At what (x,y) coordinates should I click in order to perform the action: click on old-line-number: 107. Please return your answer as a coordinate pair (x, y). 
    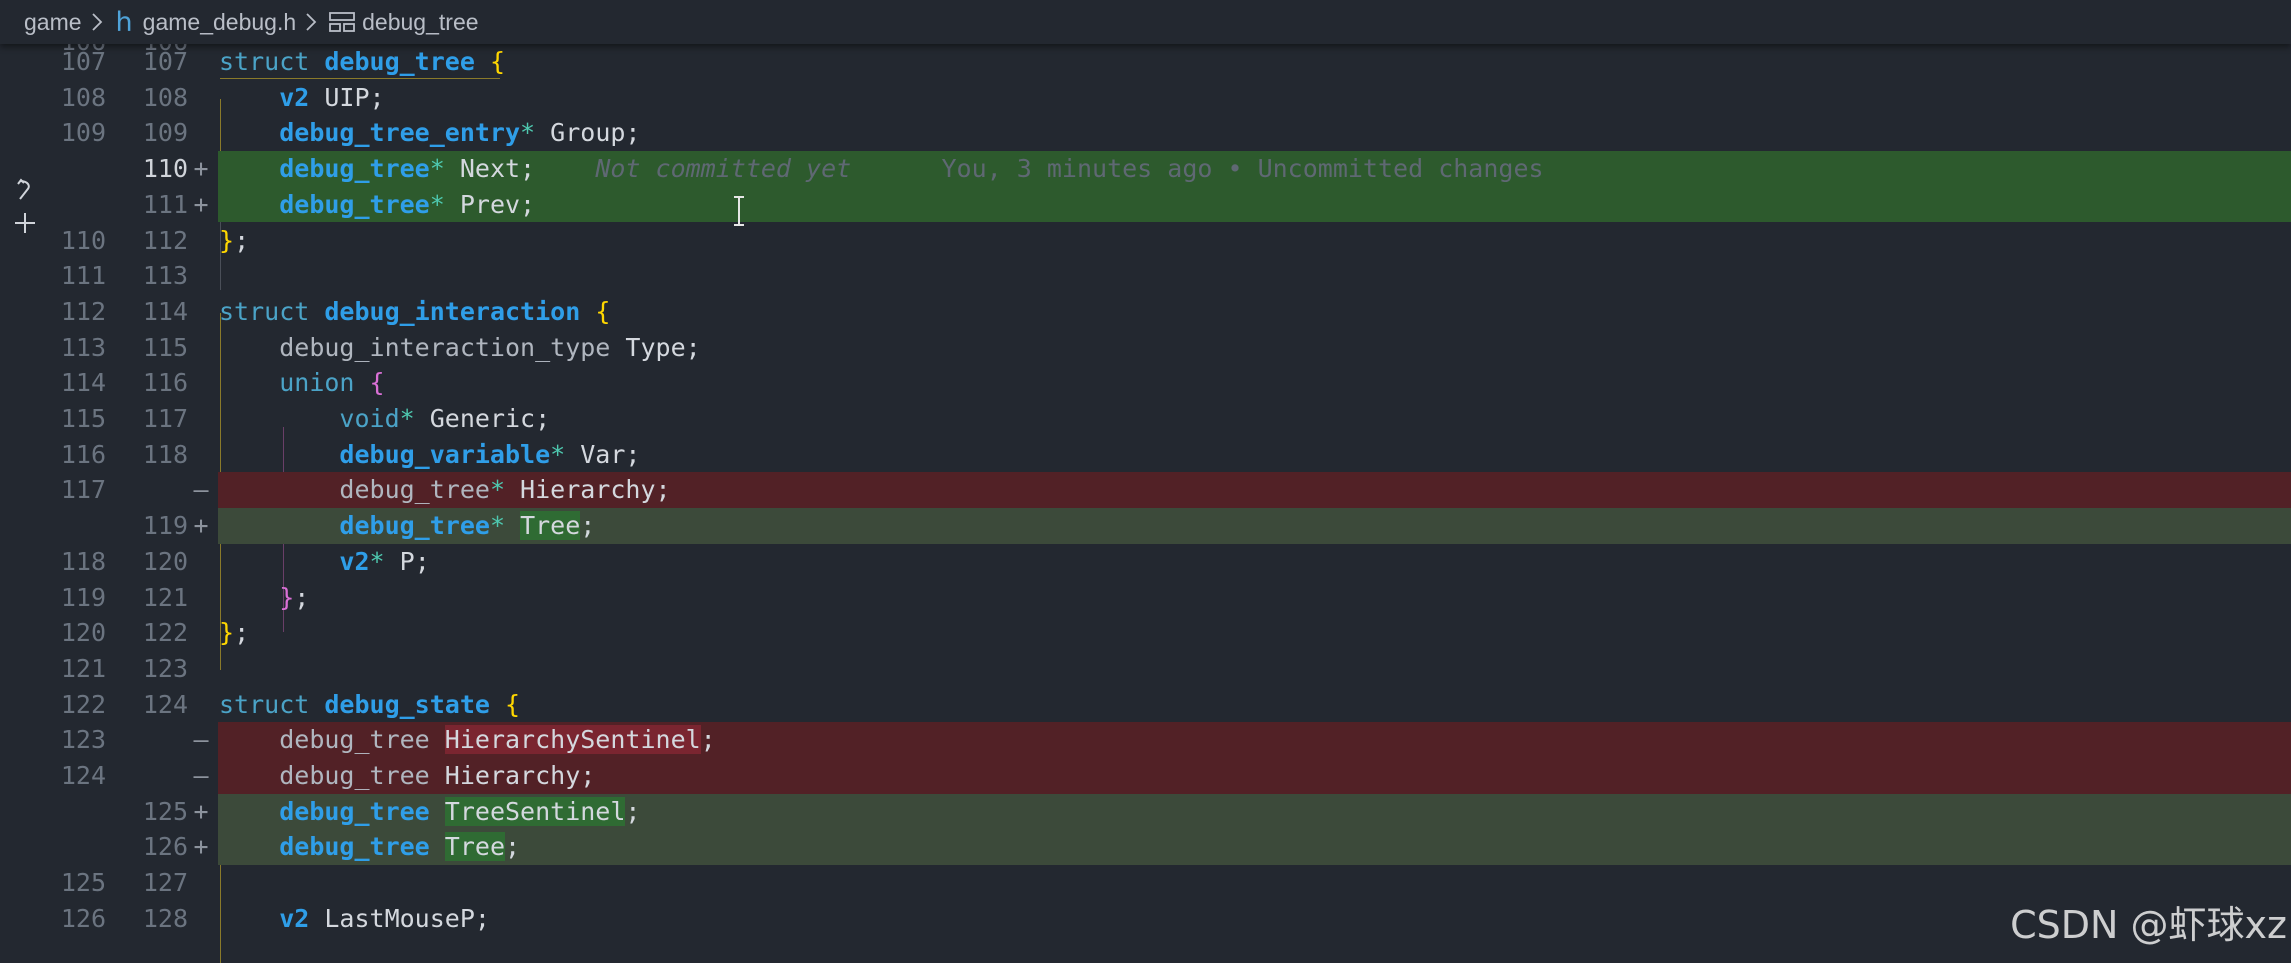
    Looking at the image, I should click on (83, 61).